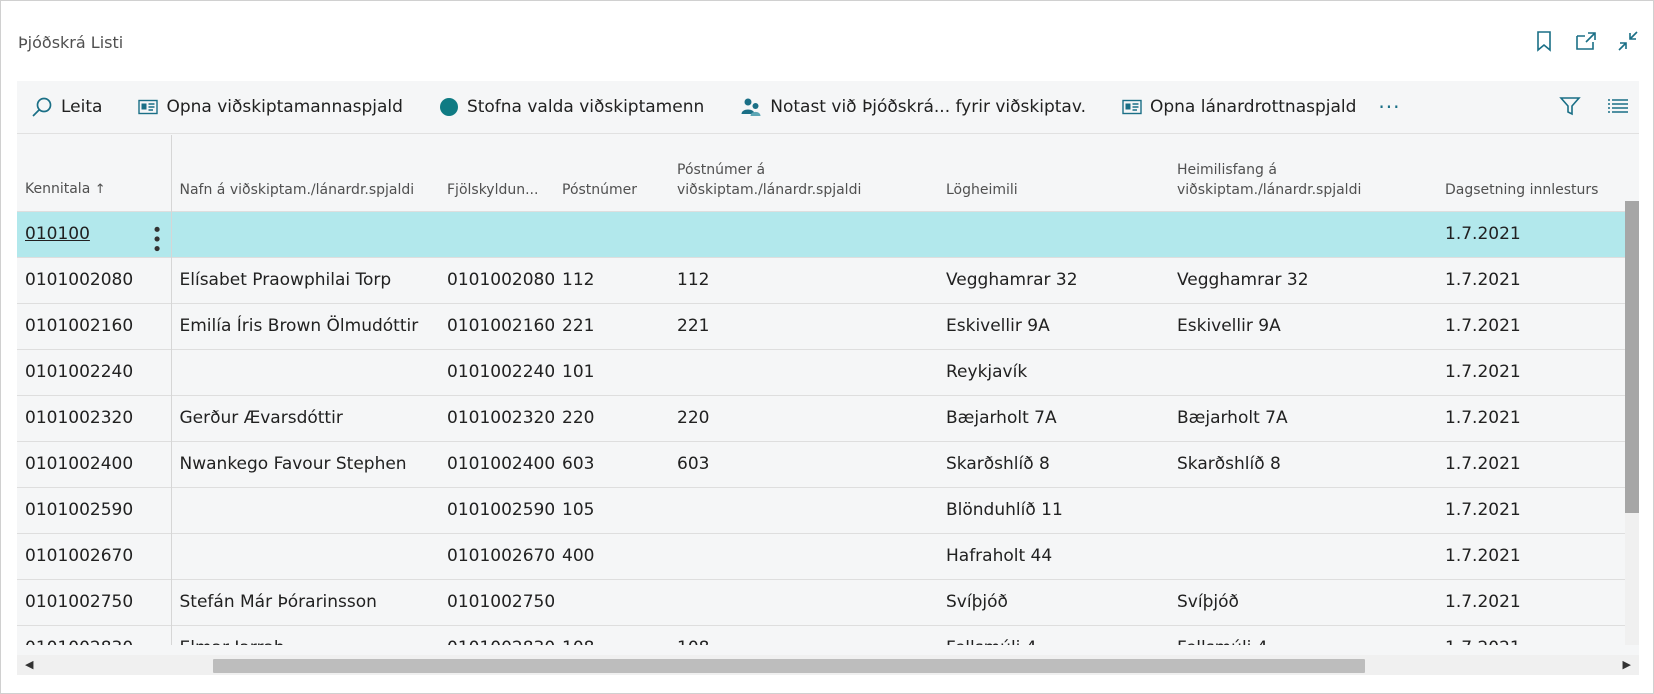  I want to click on open-new-window-icon, so click(1586, 41).